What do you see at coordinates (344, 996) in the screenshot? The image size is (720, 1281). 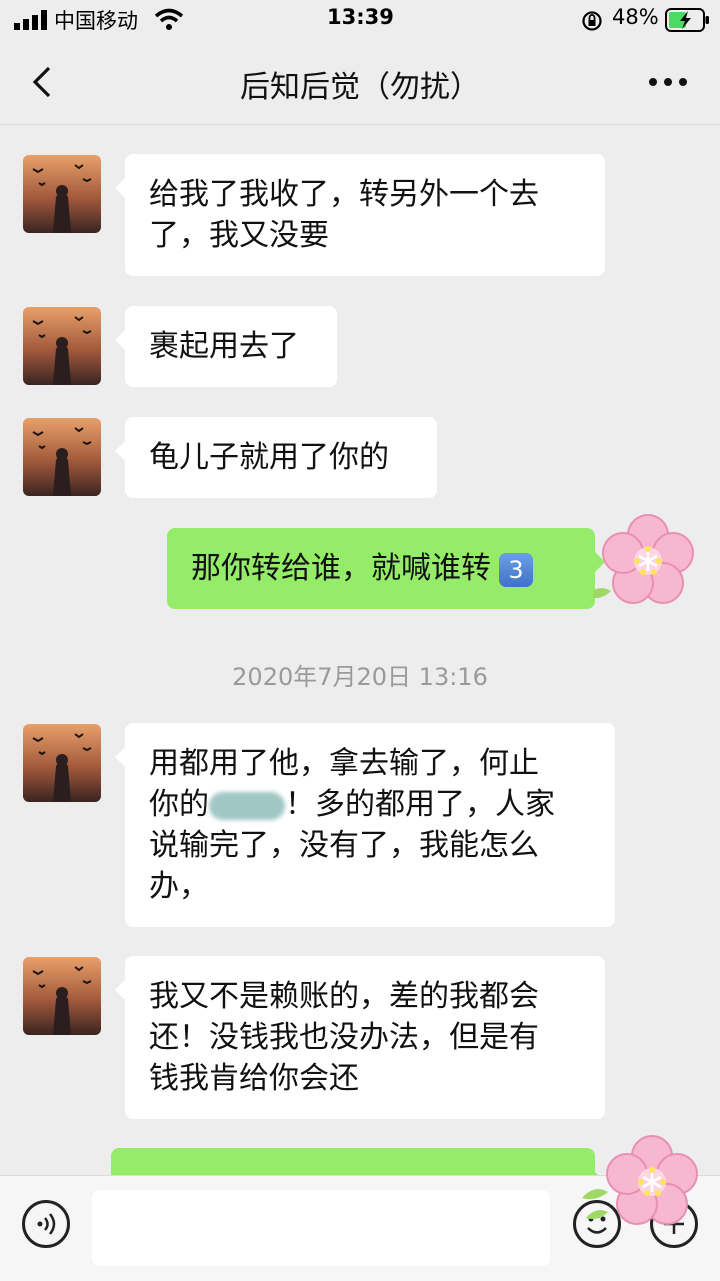 I see `message-text: 我又不是赖账的，差的我都会` at bounding box center [344, 996].